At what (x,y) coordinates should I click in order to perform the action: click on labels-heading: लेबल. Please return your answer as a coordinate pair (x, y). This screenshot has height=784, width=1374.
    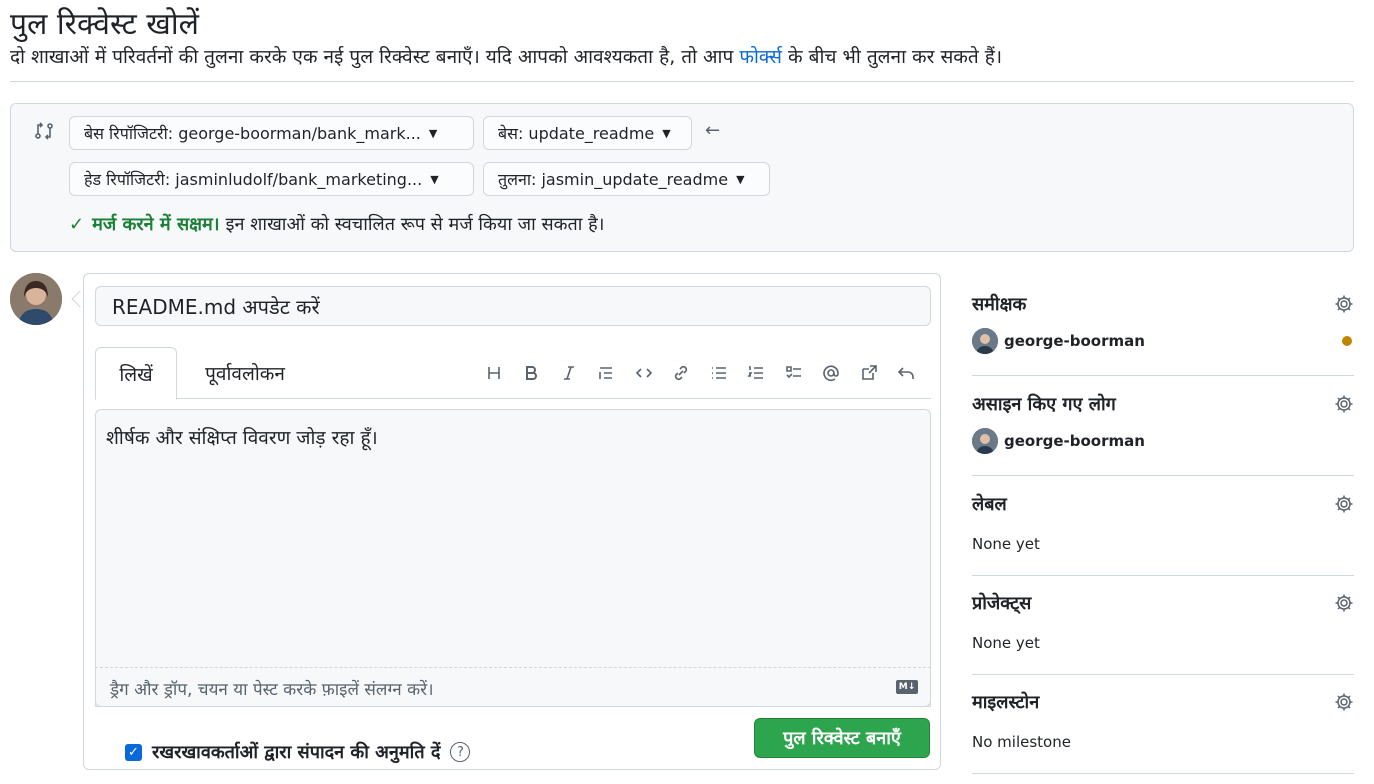
    Looking at the image, I should click on (989, 504).